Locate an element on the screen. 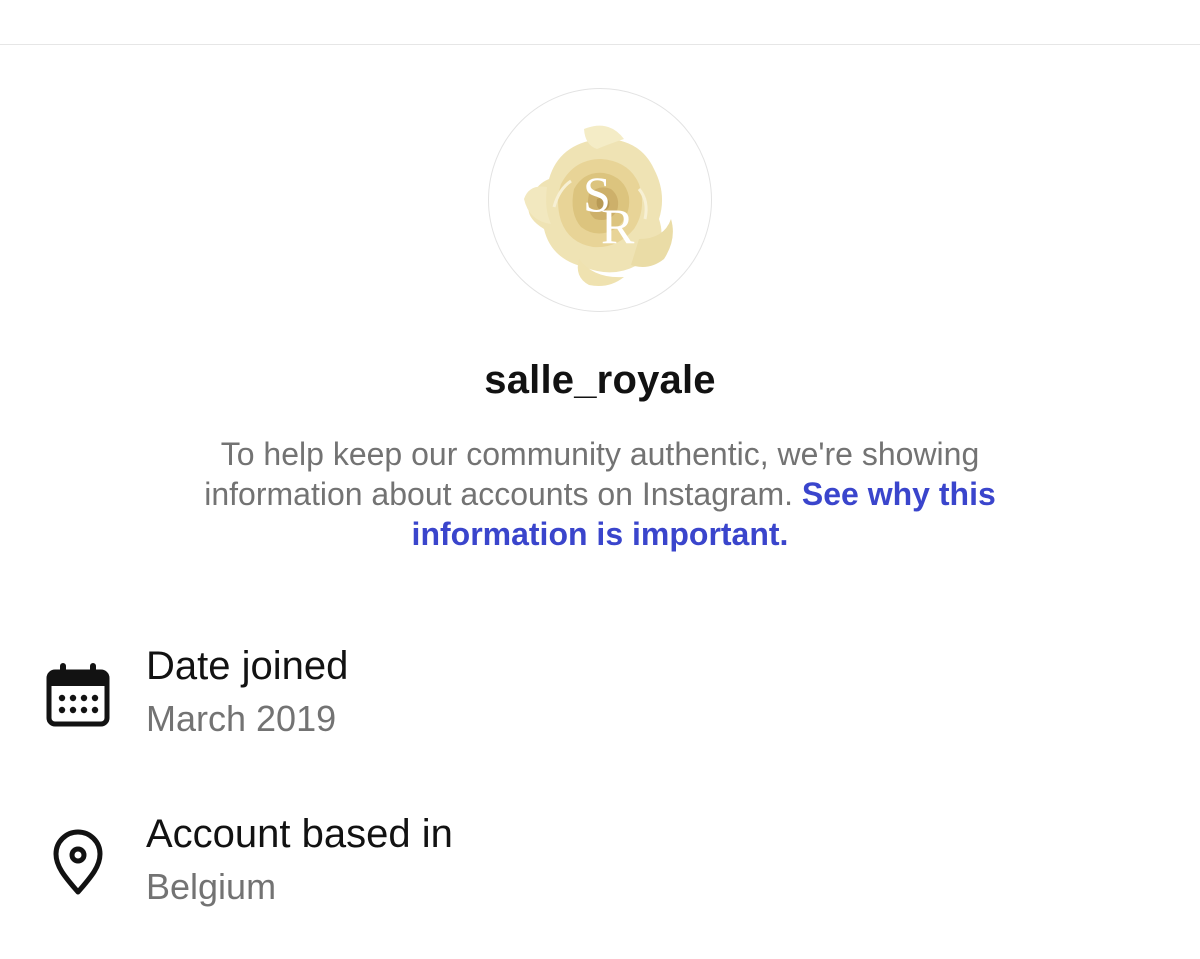 Image resolution: width=1200 pixels, height=959 pixels. svg-text: R is located at coordinates (618, 226).